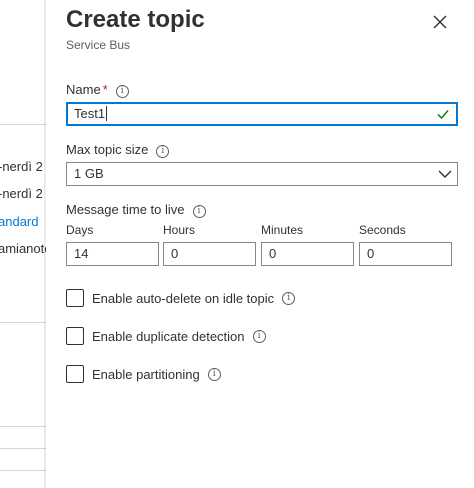 The width and height of the screenshot is (474, 488). I want to click on page-title: Create topic, so click(135, 19).